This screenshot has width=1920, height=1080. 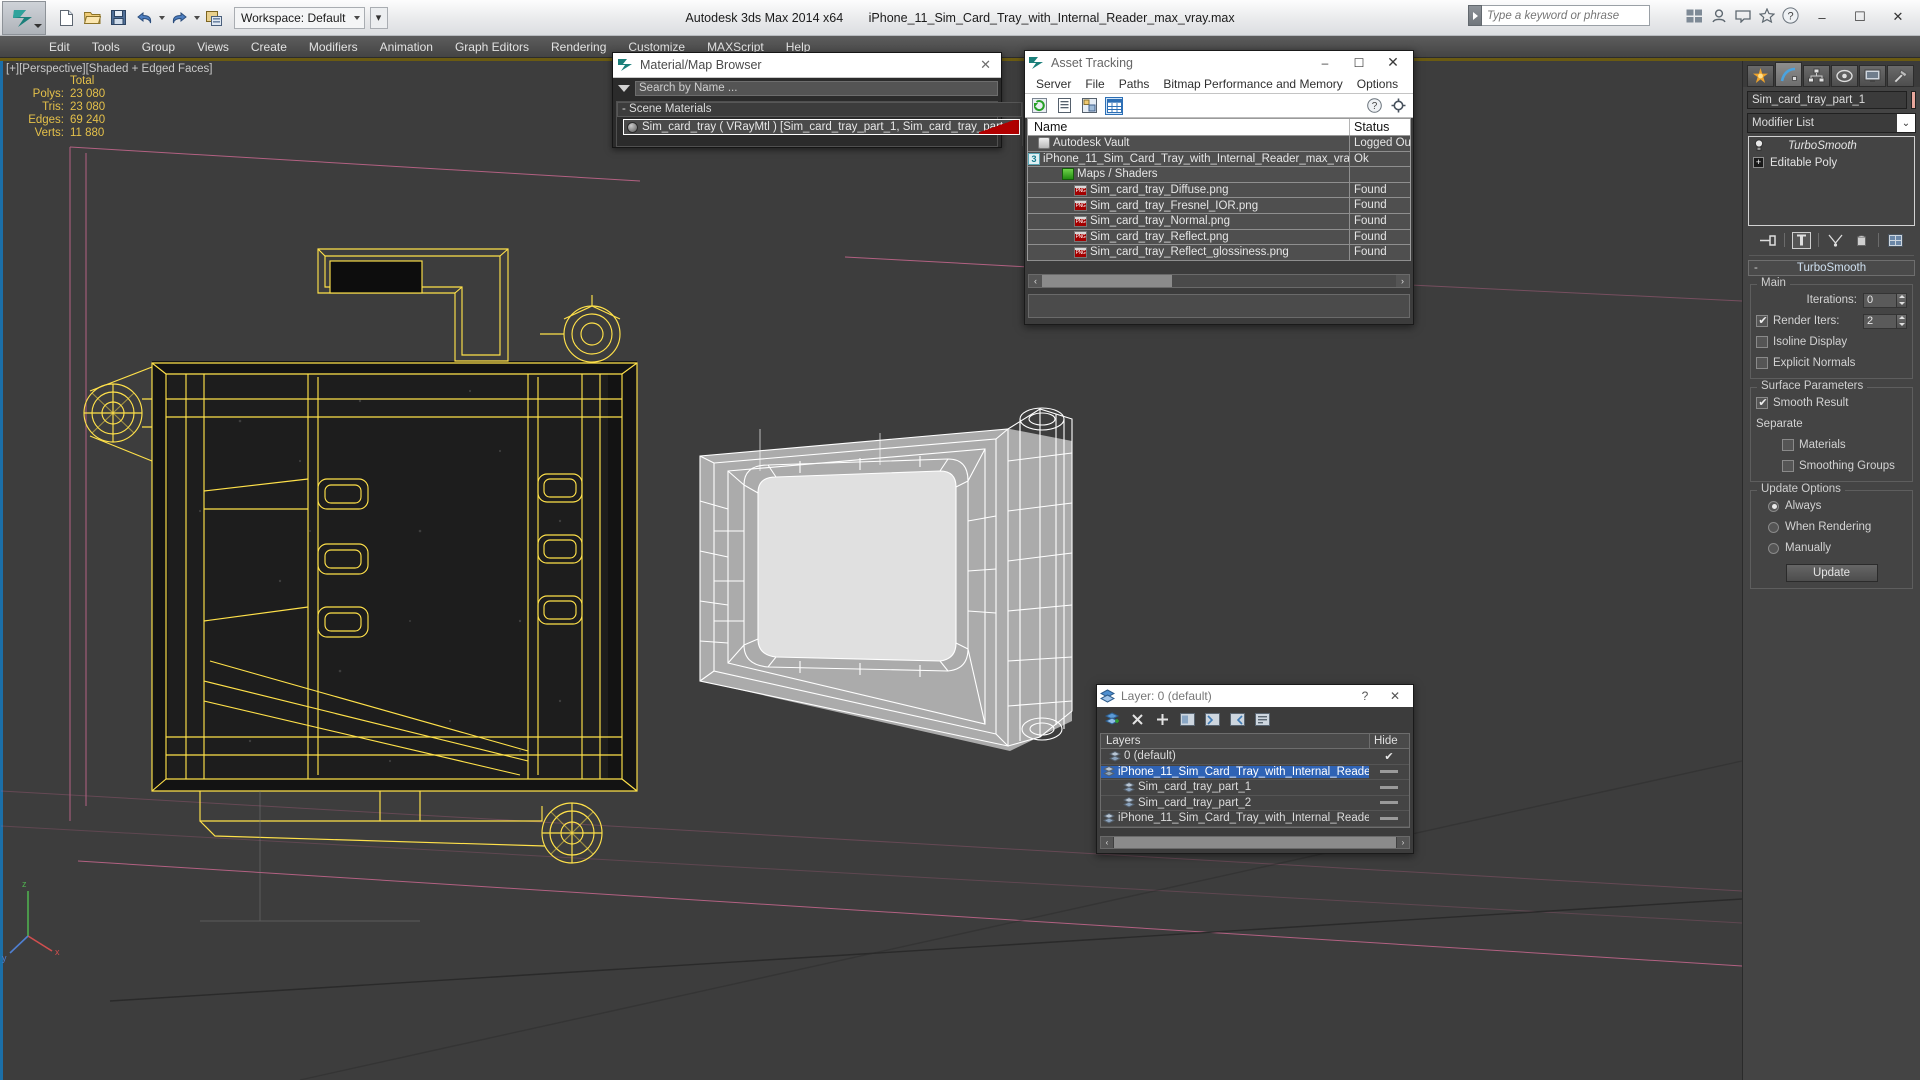 What do you see at coordinates (1831, 181) in the screenshot?
I see `modifier-stack: TurboSmooth + Editable Poly` at bounding box center [1831, 181].